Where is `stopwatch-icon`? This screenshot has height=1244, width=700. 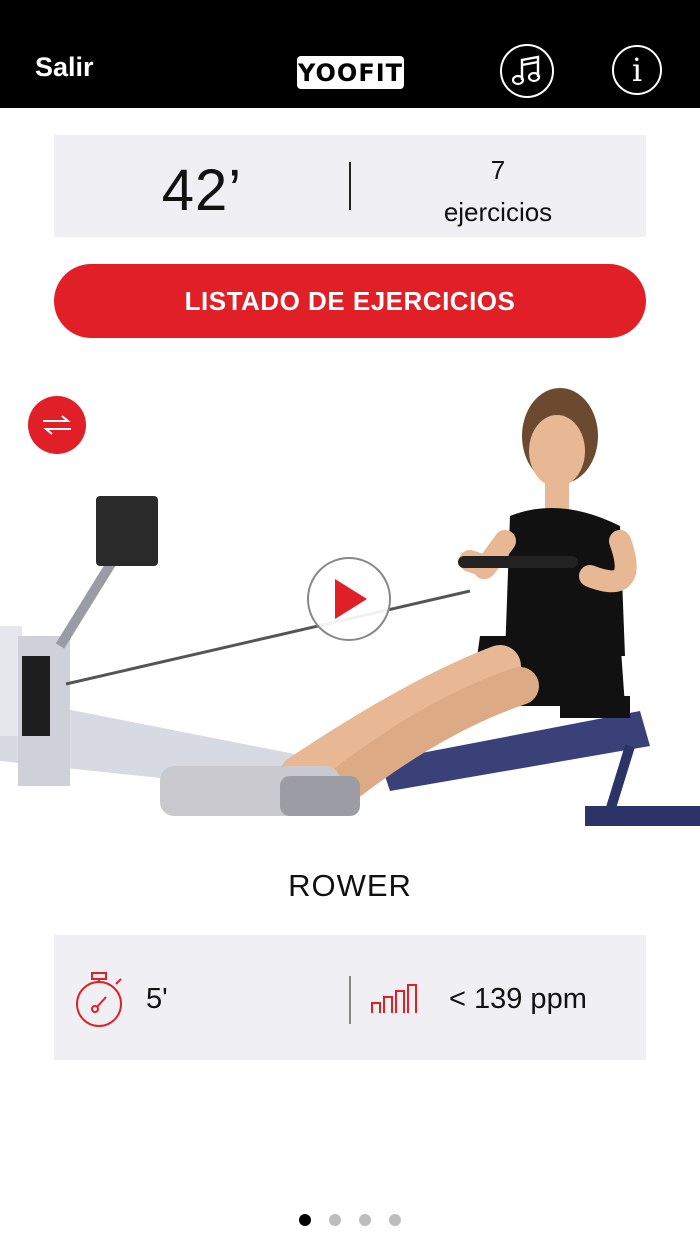
stopwatch-icon is located at coordinates (99, 999).